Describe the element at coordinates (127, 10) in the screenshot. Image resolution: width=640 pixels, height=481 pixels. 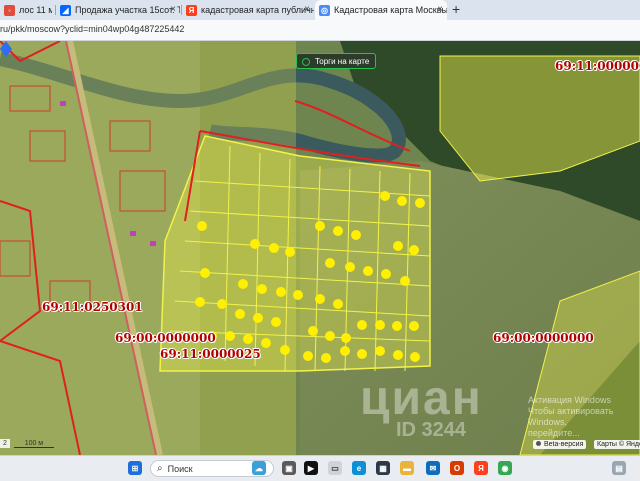
I see `tab-label: Продажа участка 15сот. Тверск` at that location.